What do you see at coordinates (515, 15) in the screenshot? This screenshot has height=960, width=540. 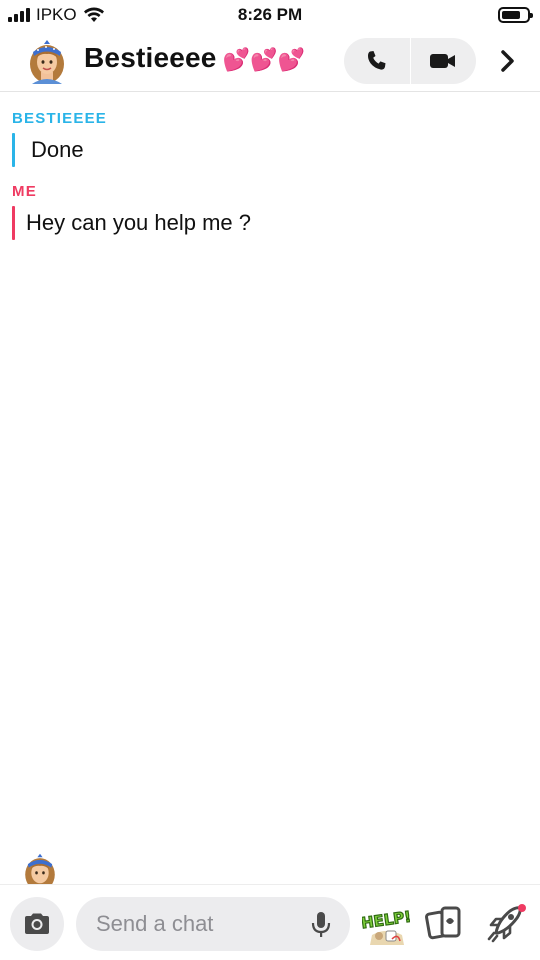 I see `battery-icon` at bounding box center [515, 15].